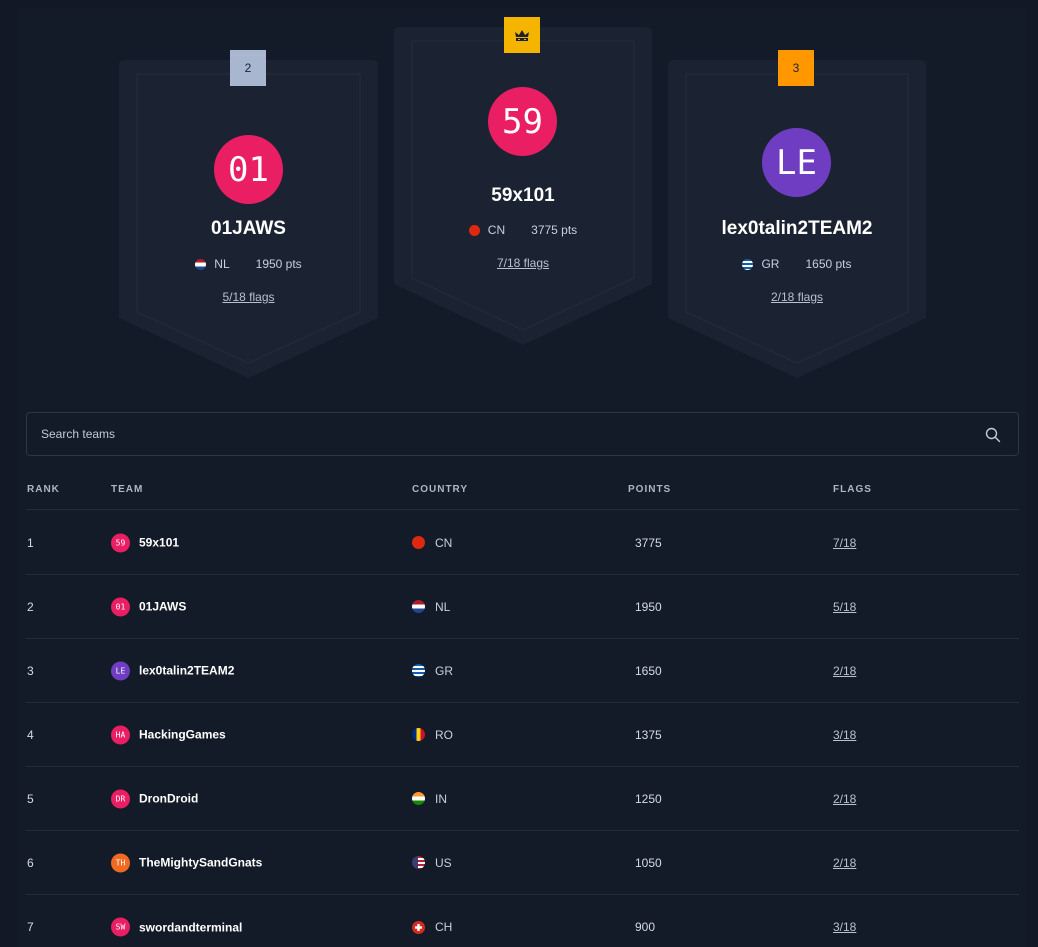 Image resolution: width=1038 pixels, height=947 pixels. I want to click on search-input, so click(497, 434).